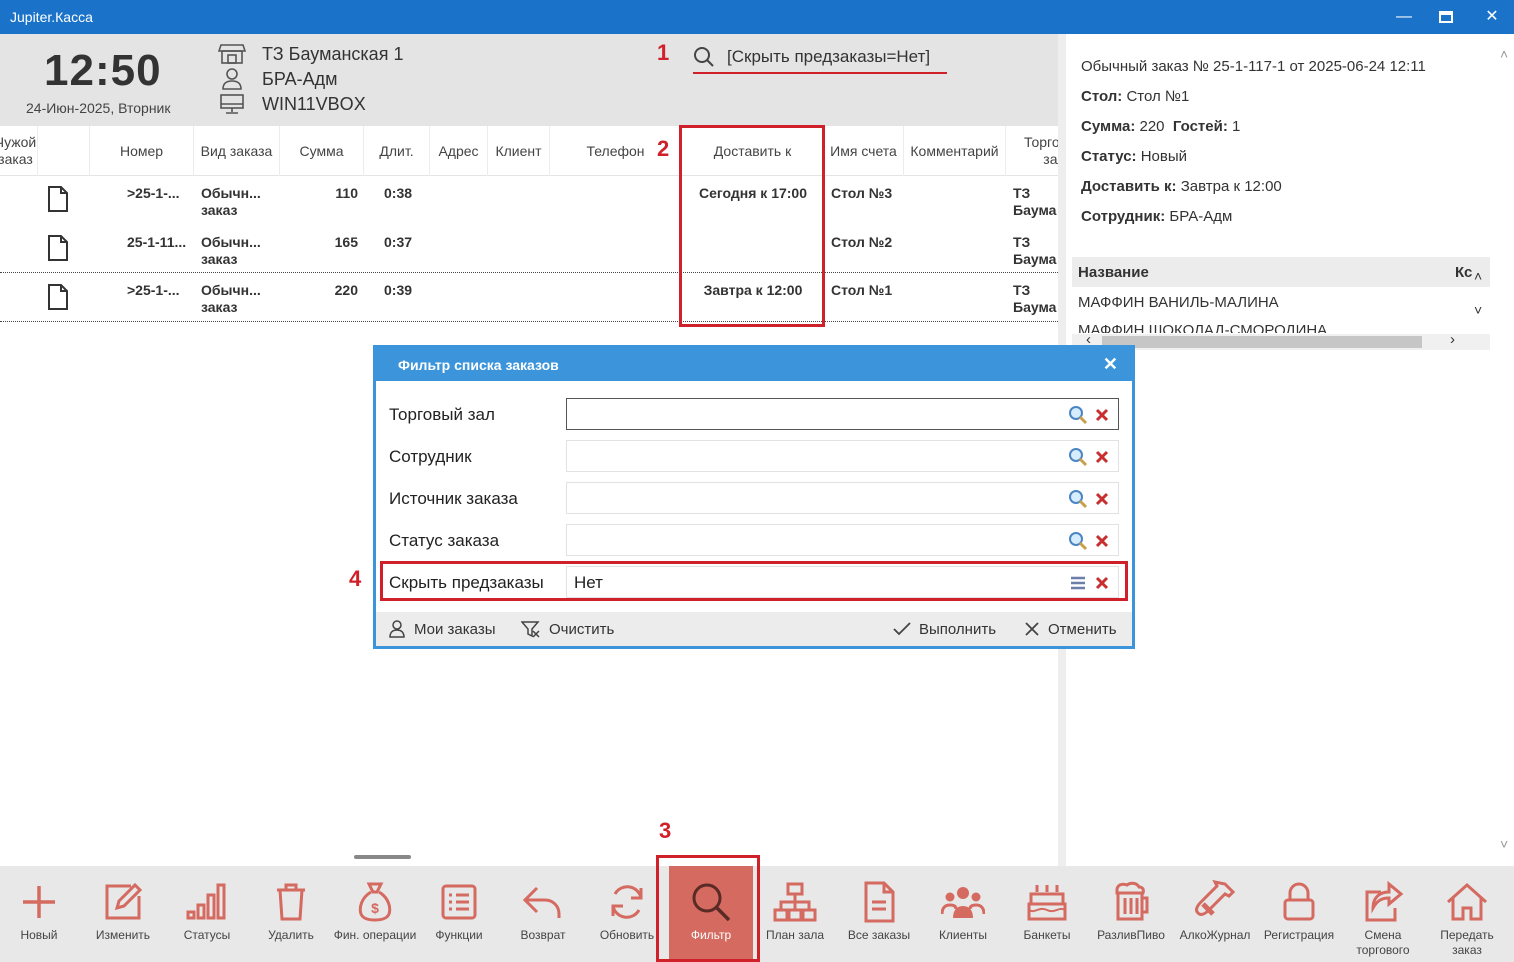 This screenshot has width=1514, height=962. I want to click on cake-icon, so click(1047, 903).